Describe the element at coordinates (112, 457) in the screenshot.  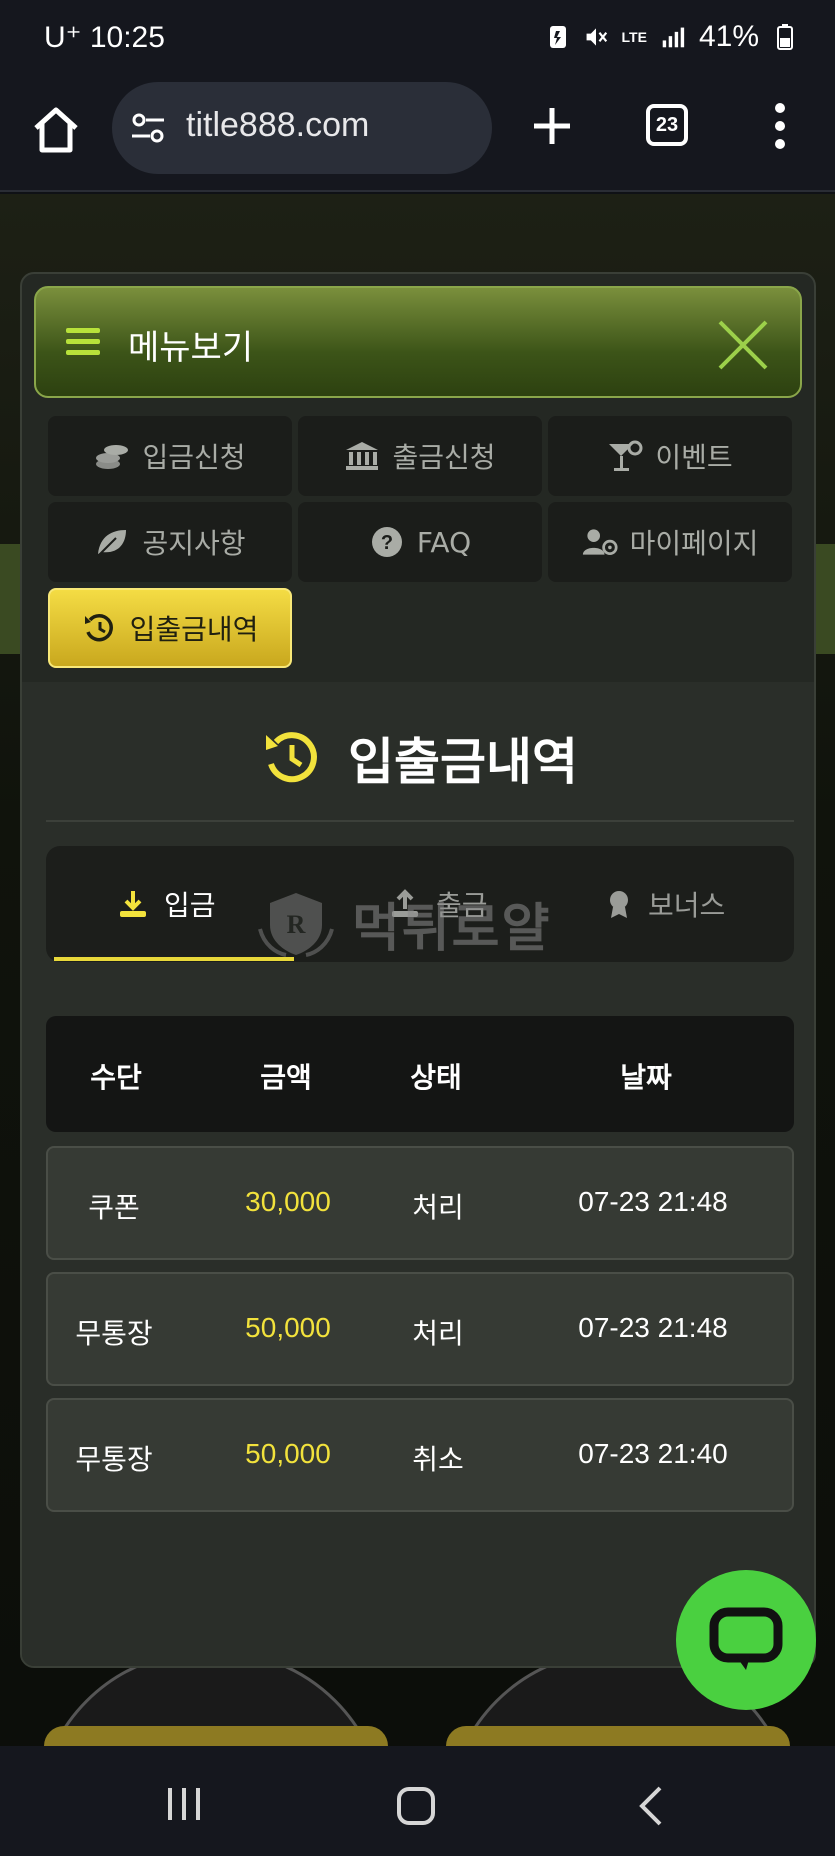
I see `coins-icon` at that location.